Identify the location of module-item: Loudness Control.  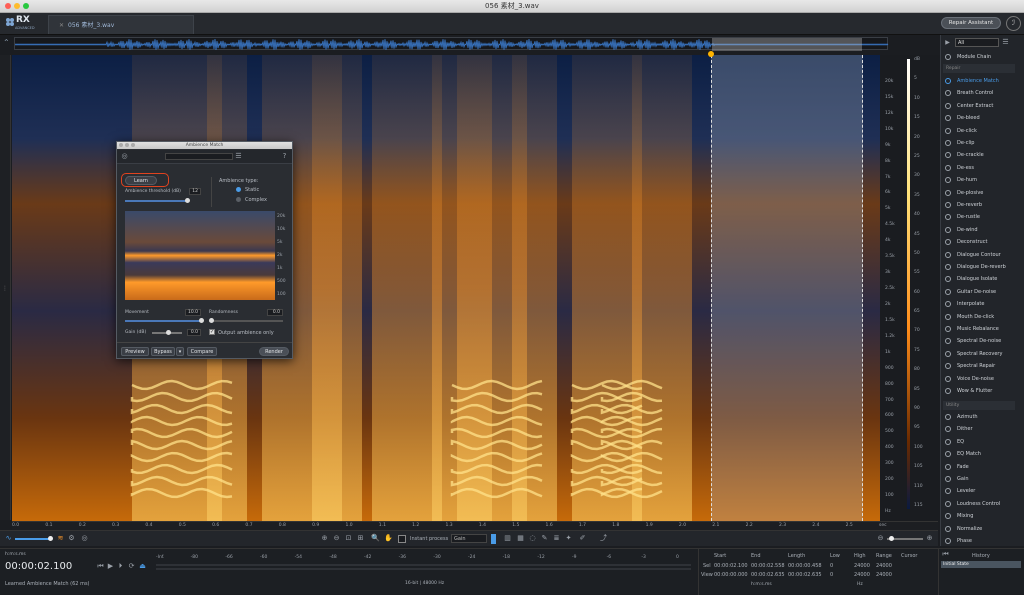
(979, 504).